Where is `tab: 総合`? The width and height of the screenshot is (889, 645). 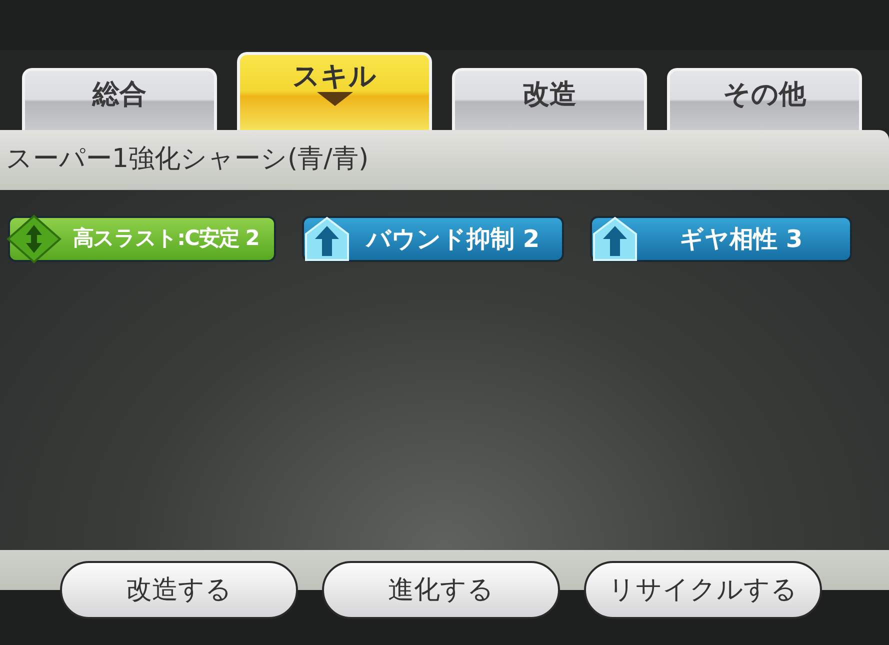
tab: 総合 is located at coordinates (119, 99).